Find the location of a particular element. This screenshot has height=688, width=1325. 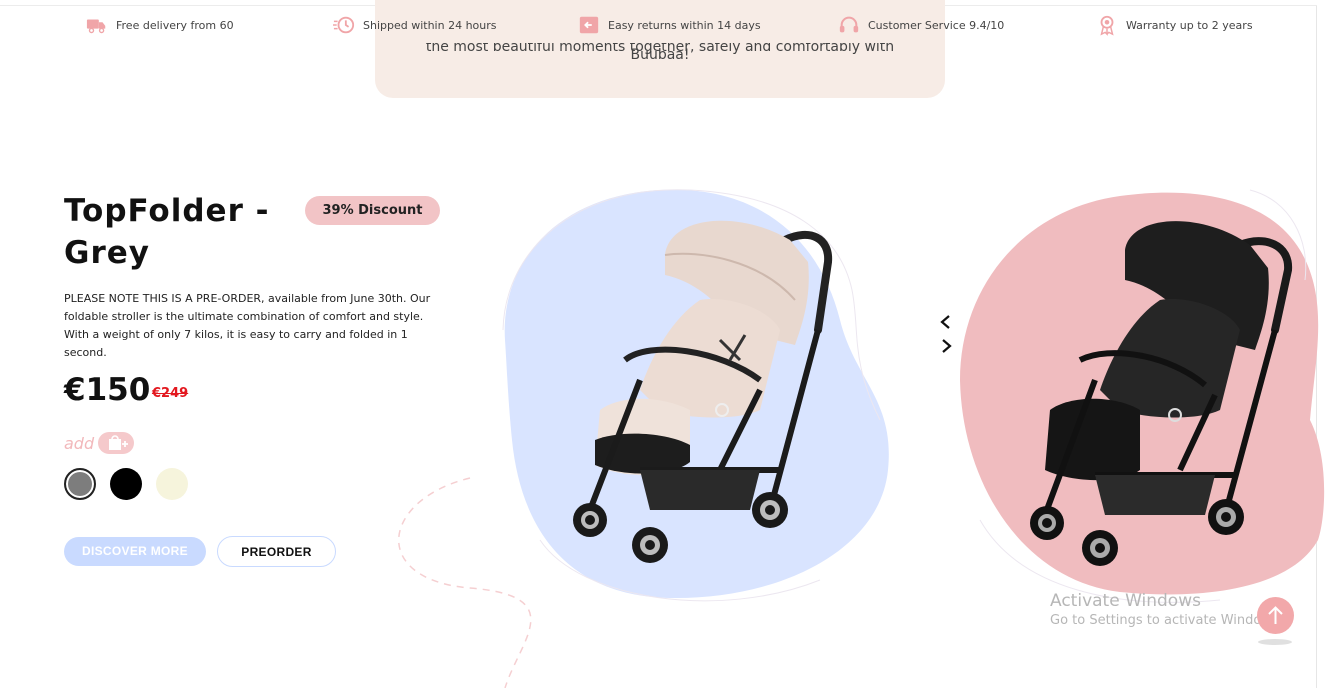

usp-label: Customer Service 9.4/10 is located at coordinates (936, 25).